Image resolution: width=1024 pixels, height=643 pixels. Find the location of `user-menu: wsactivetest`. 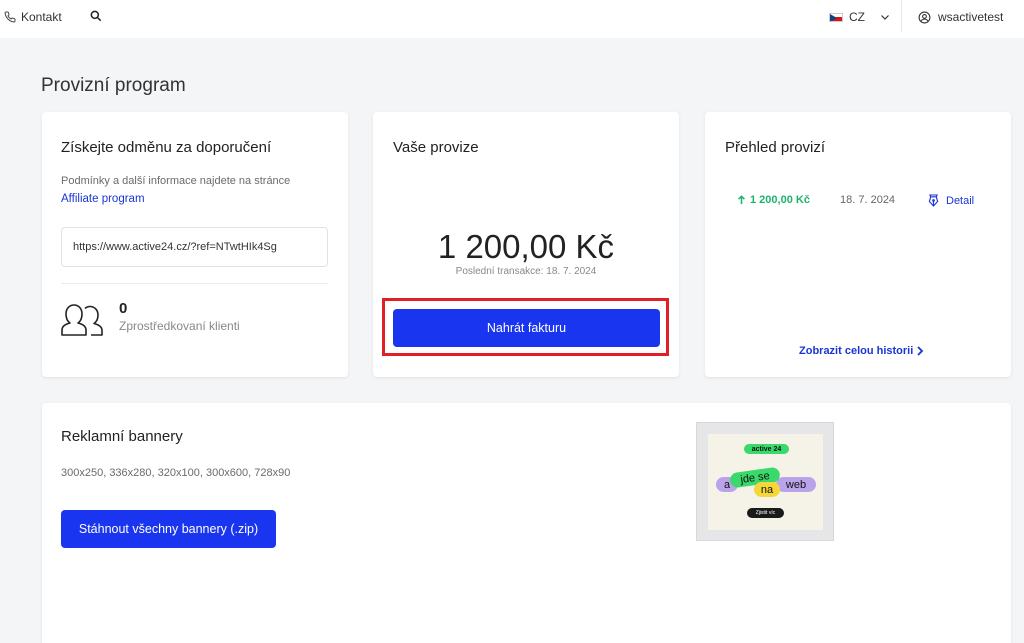

user-menu: wsactivetest is located at coordinates (960, 17).